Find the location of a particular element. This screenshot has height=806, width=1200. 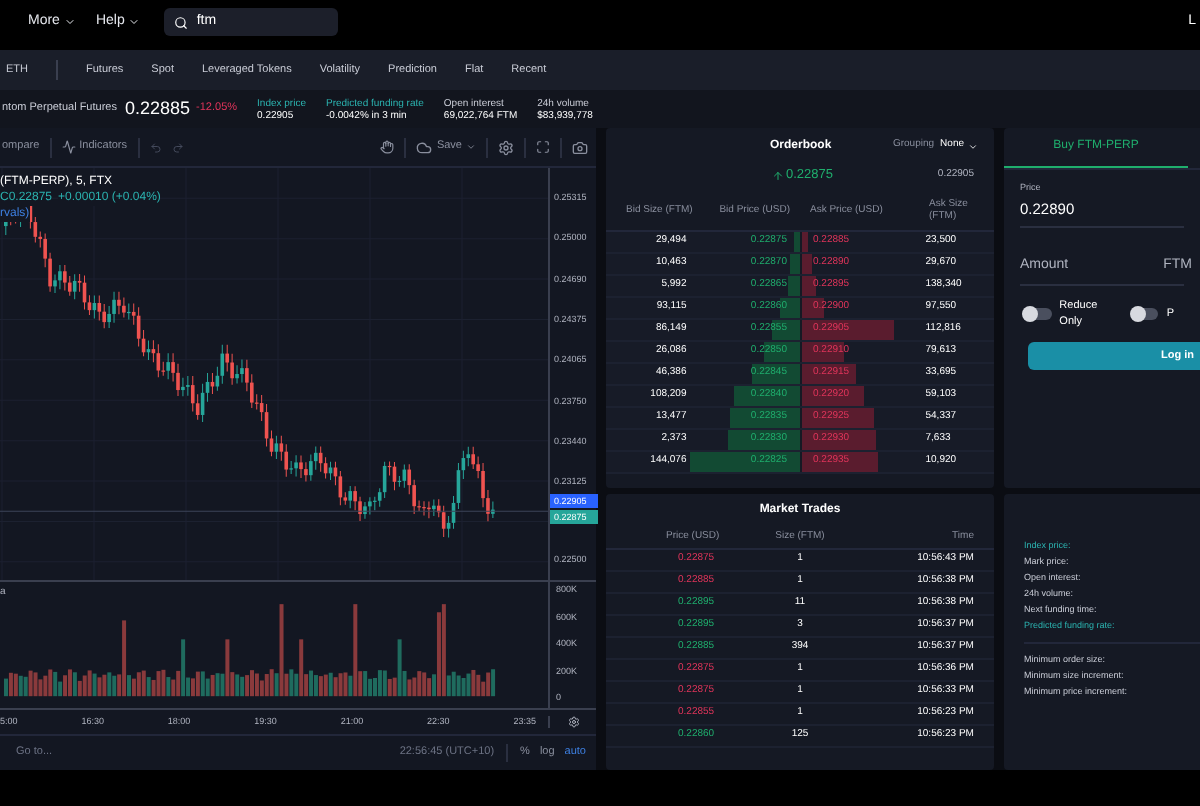

indicators-icon is located at coordinates (68, 147).